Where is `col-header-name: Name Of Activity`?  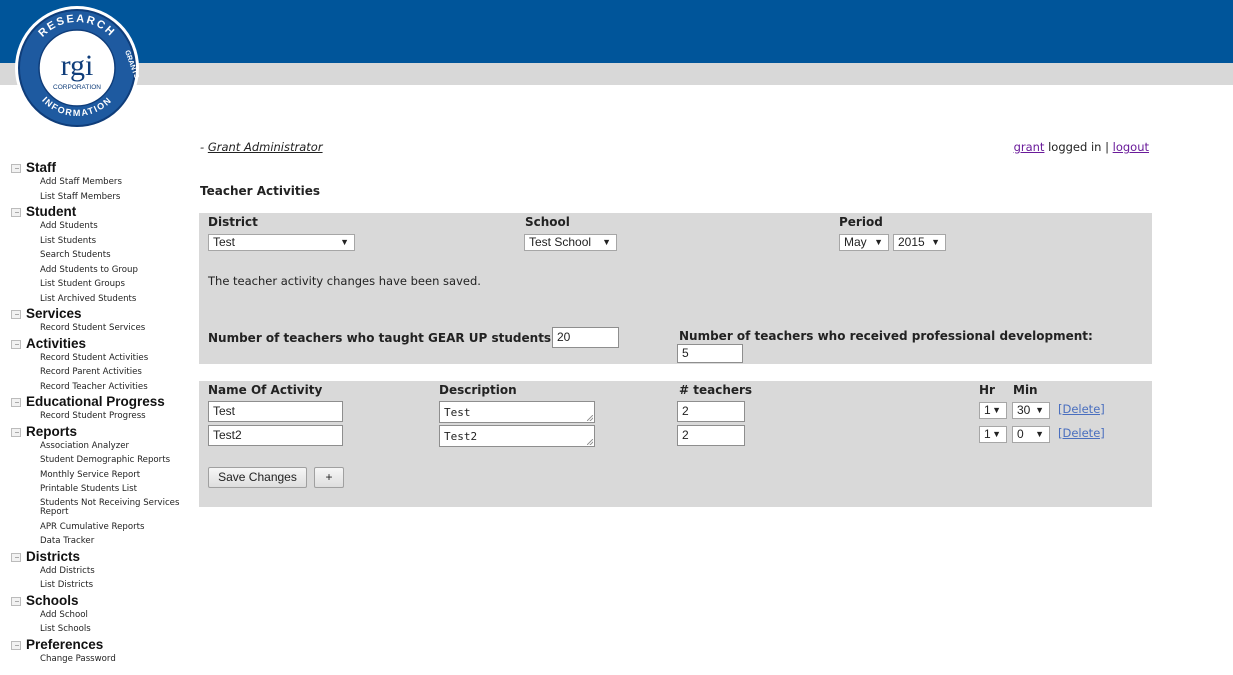 col-header-name: Name Of Activity is located at coordinates (265, 390).